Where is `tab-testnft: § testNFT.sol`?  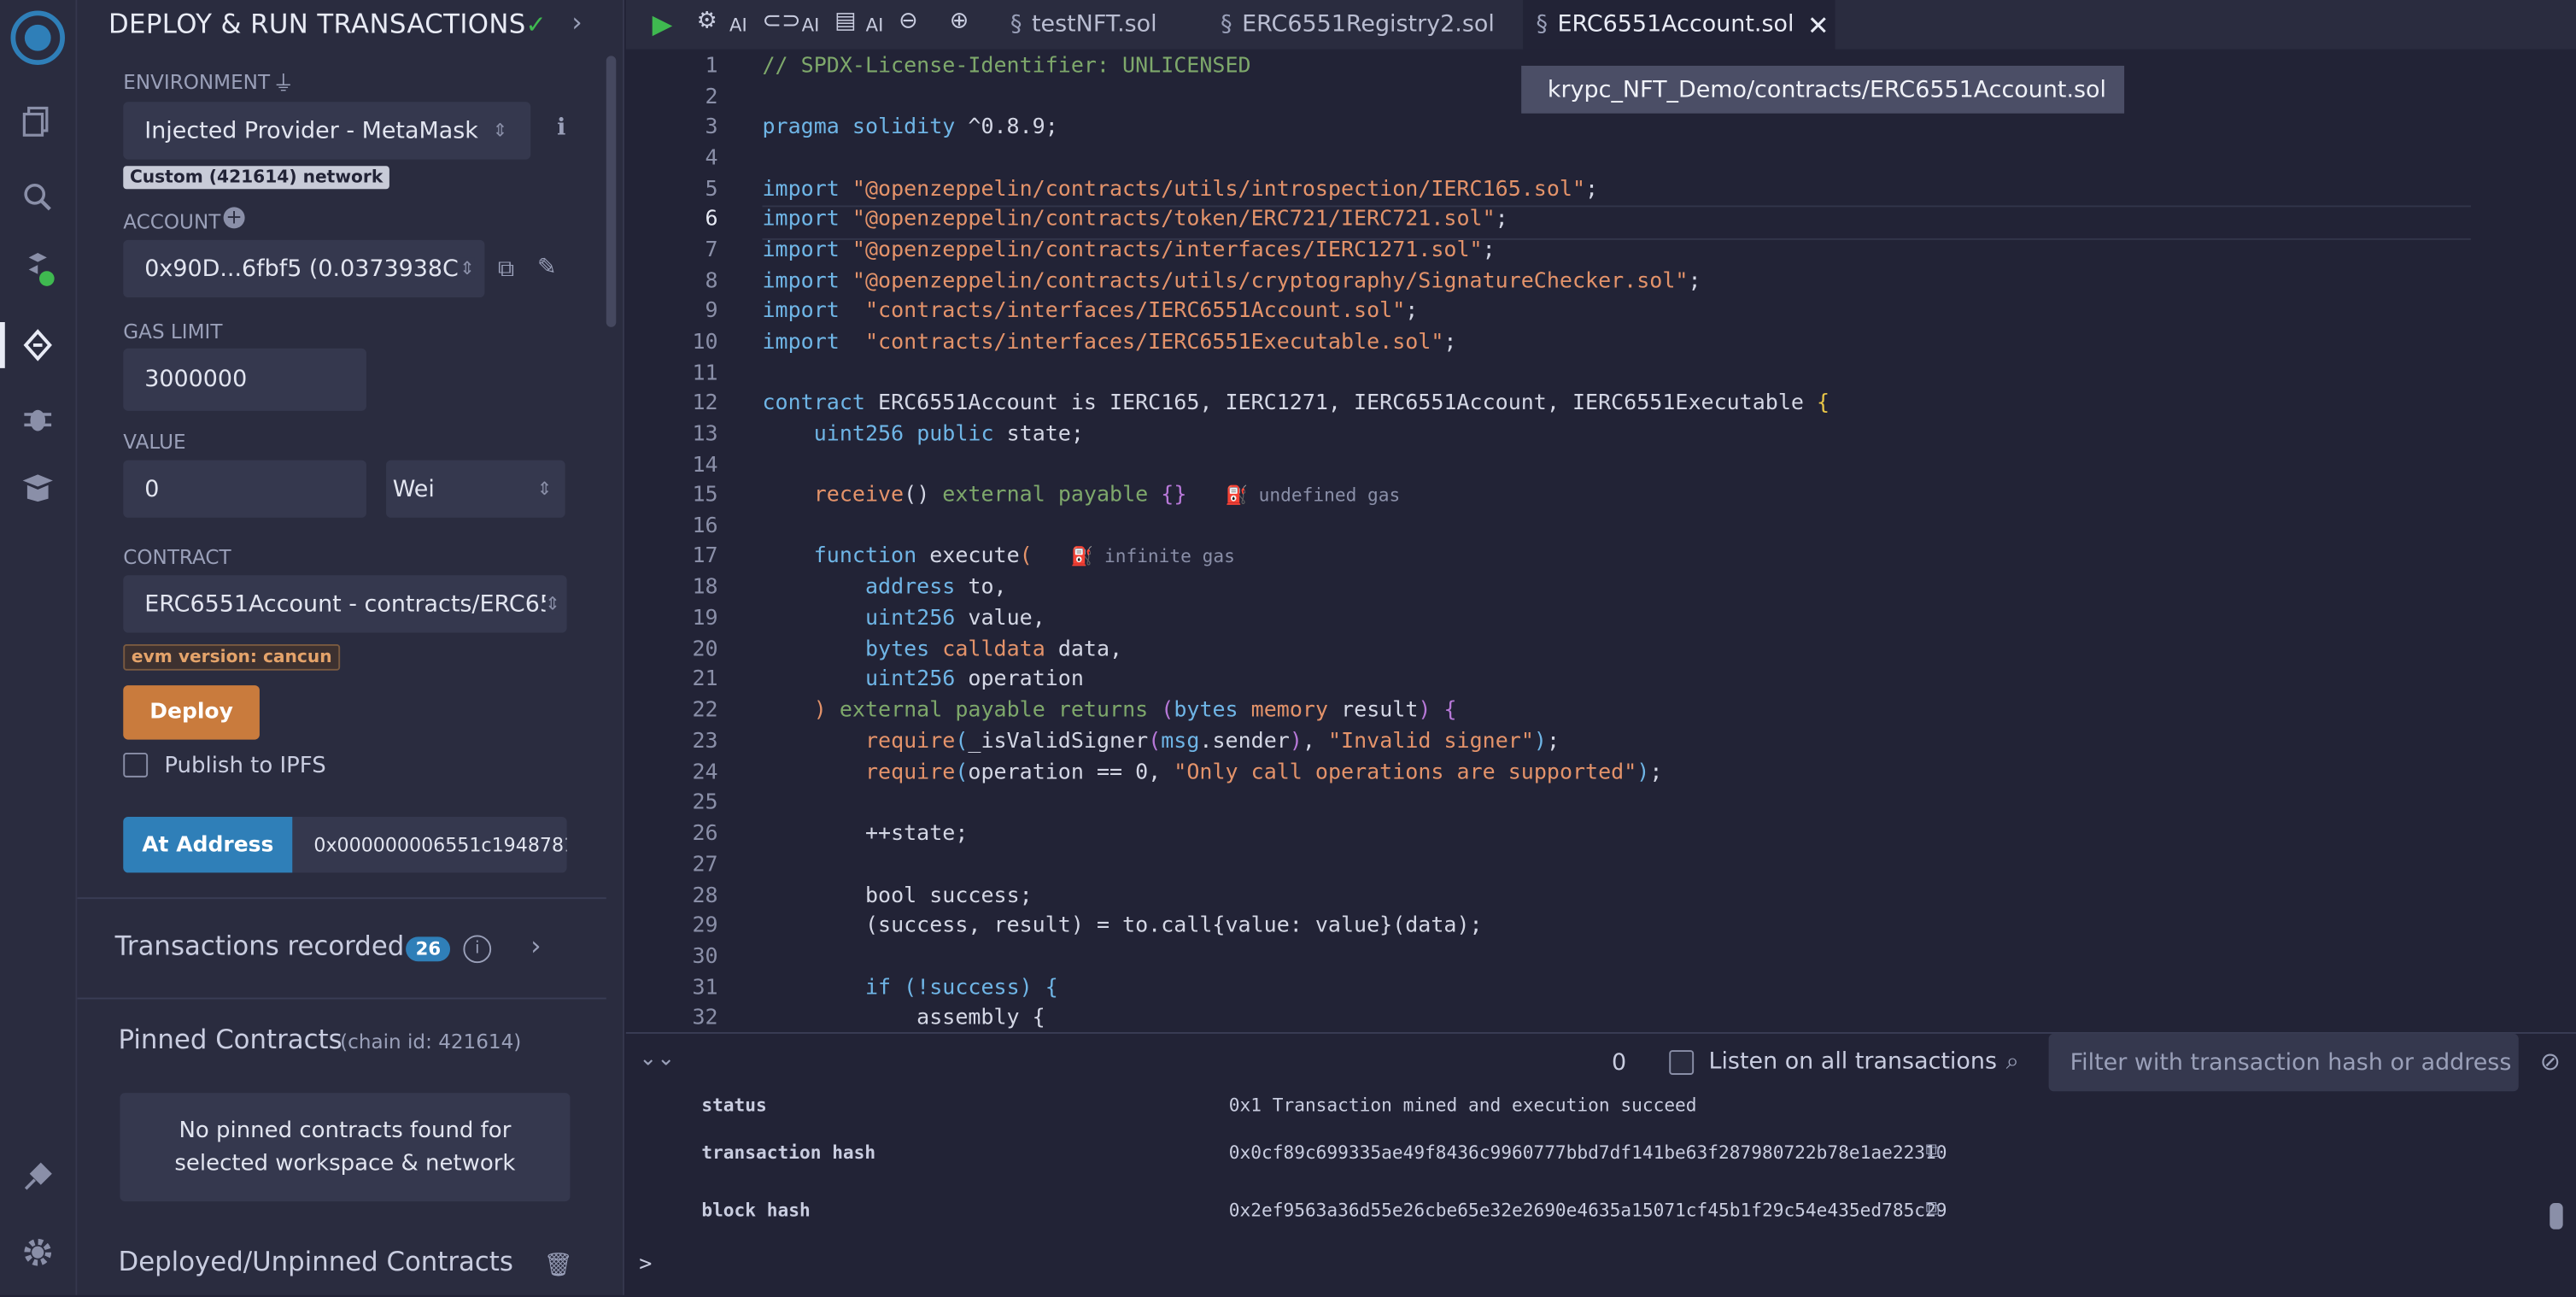
tab-testnft: § testNFT.sol is located at coordinates (1101, 25).